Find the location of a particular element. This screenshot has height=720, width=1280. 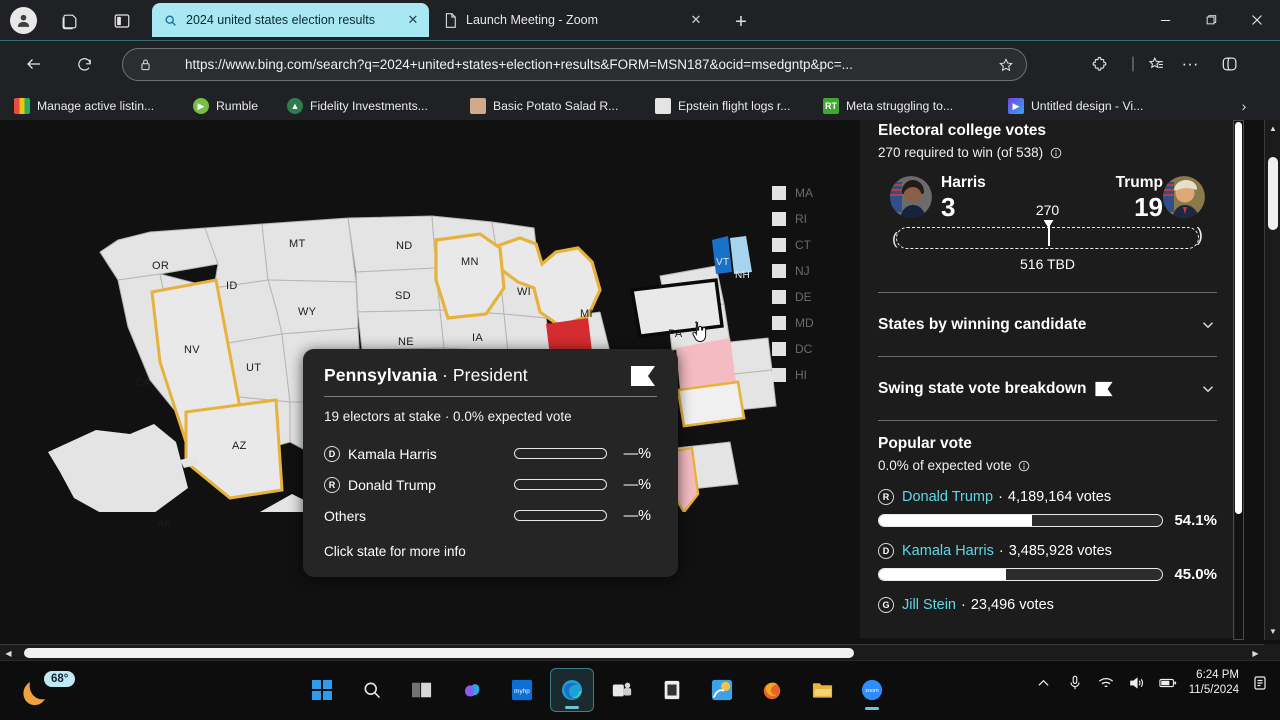

bookmark-star-icon is located at coordinates (1006, 65).